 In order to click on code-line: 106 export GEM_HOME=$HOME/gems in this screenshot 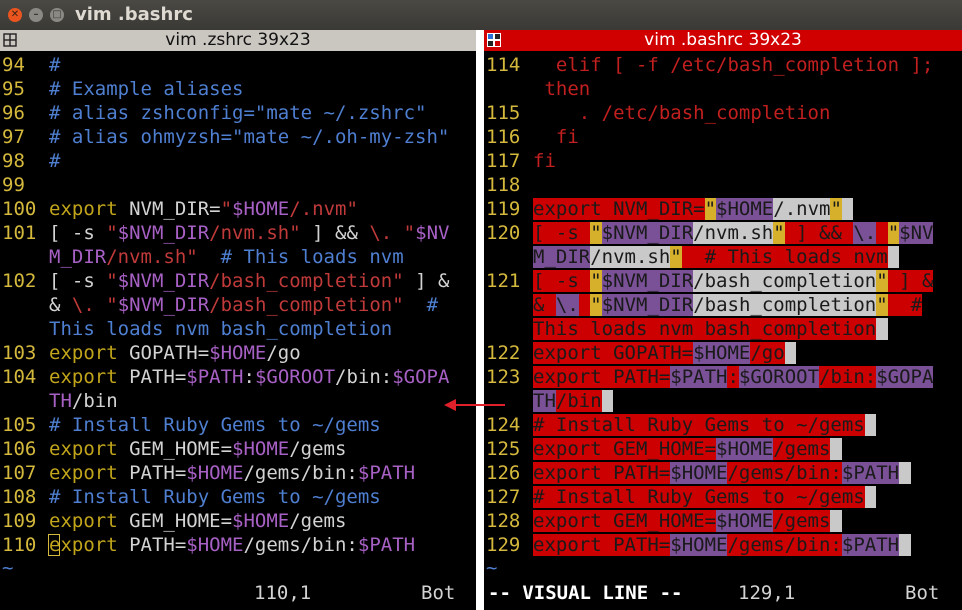, I will do `click(238, 449)`.